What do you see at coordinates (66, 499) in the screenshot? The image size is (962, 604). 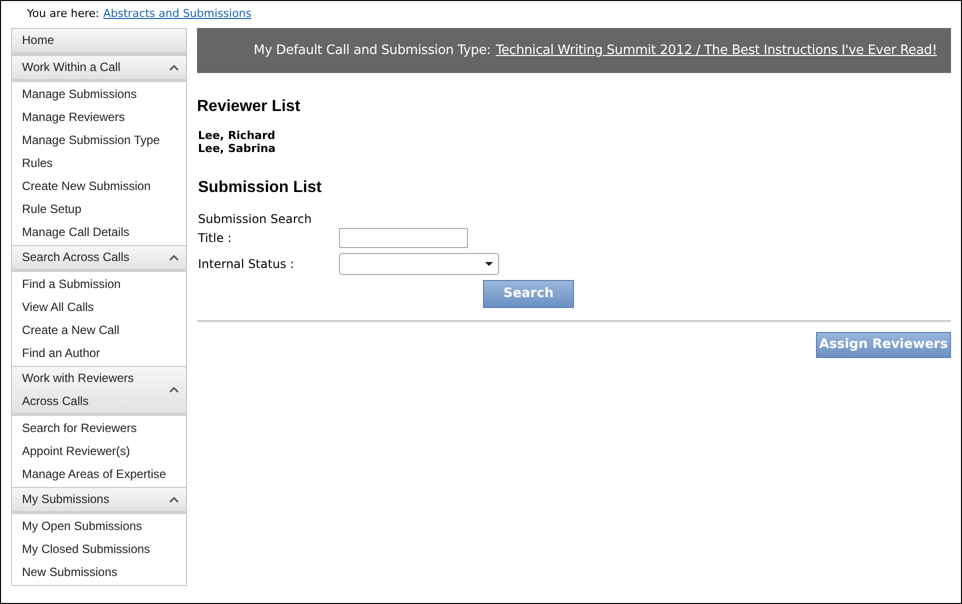 I see `sidebar-header-label: My Submissions` at bounding box center [66, 499].